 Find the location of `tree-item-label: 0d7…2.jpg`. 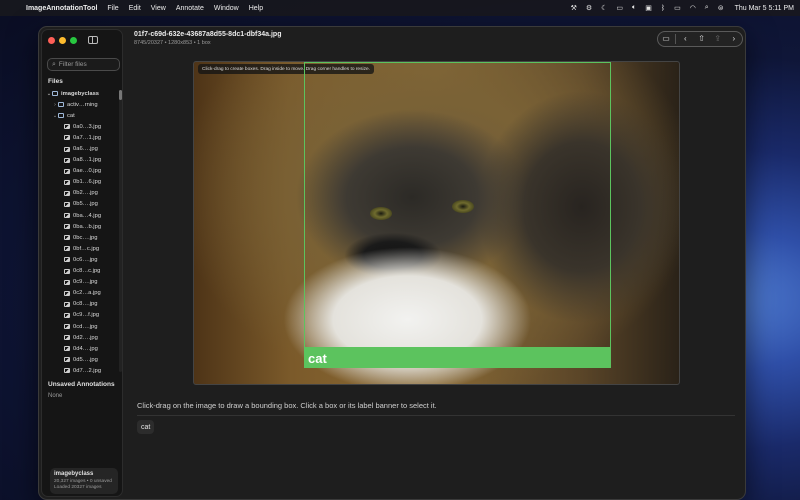

tree-item-label: 0d7…2.jpg is located at coordinates (87, 371).